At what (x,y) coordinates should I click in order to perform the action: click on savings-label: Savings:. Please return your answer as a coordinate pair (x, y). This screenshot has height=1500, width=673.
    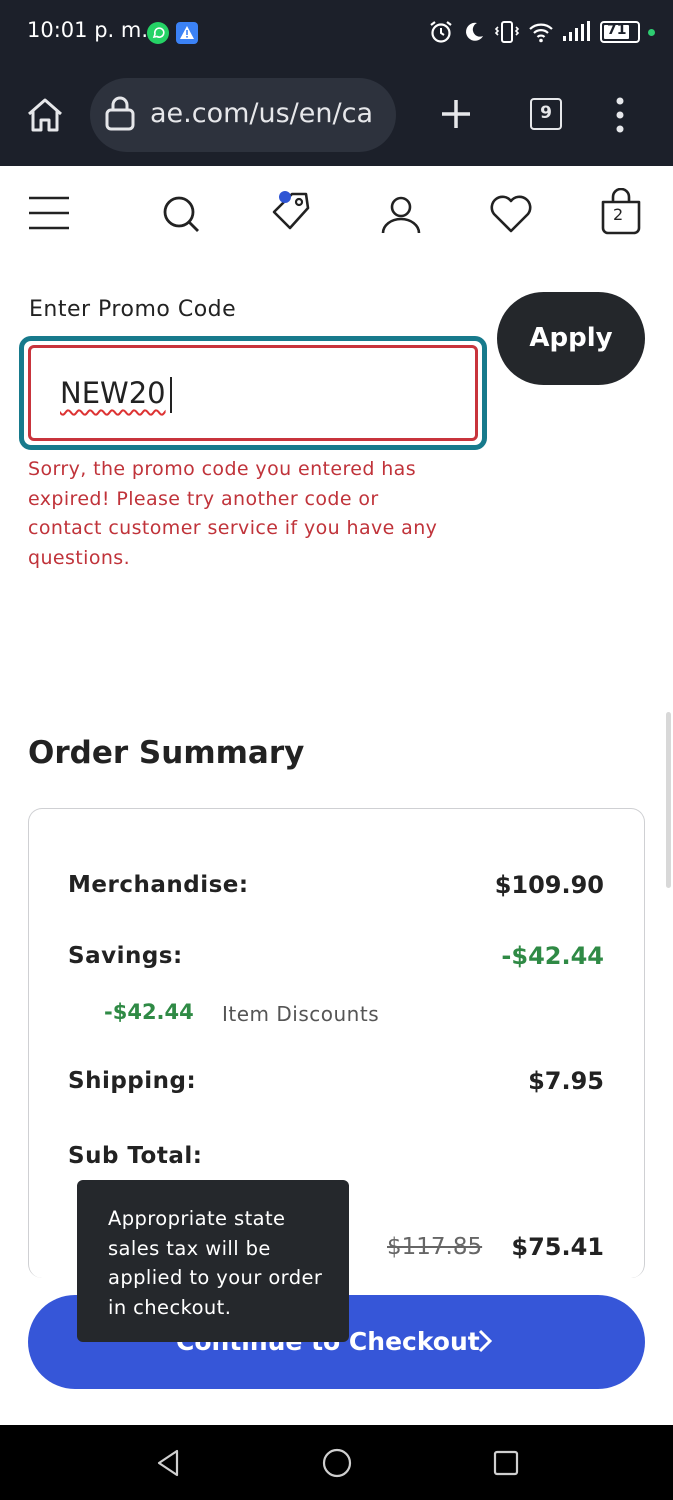
    Looking at the image, I should click on (125, 956).